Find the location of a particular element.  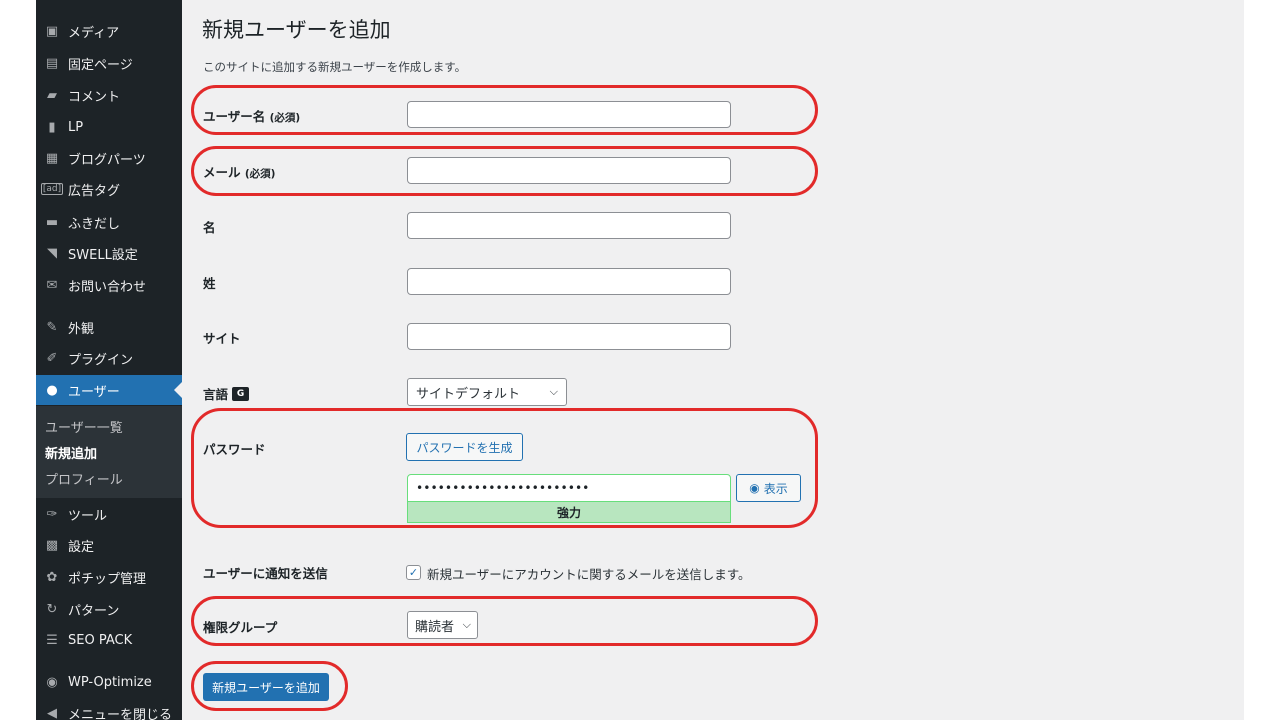

eye-icon: ◉ is located at coordinates (754, 488).